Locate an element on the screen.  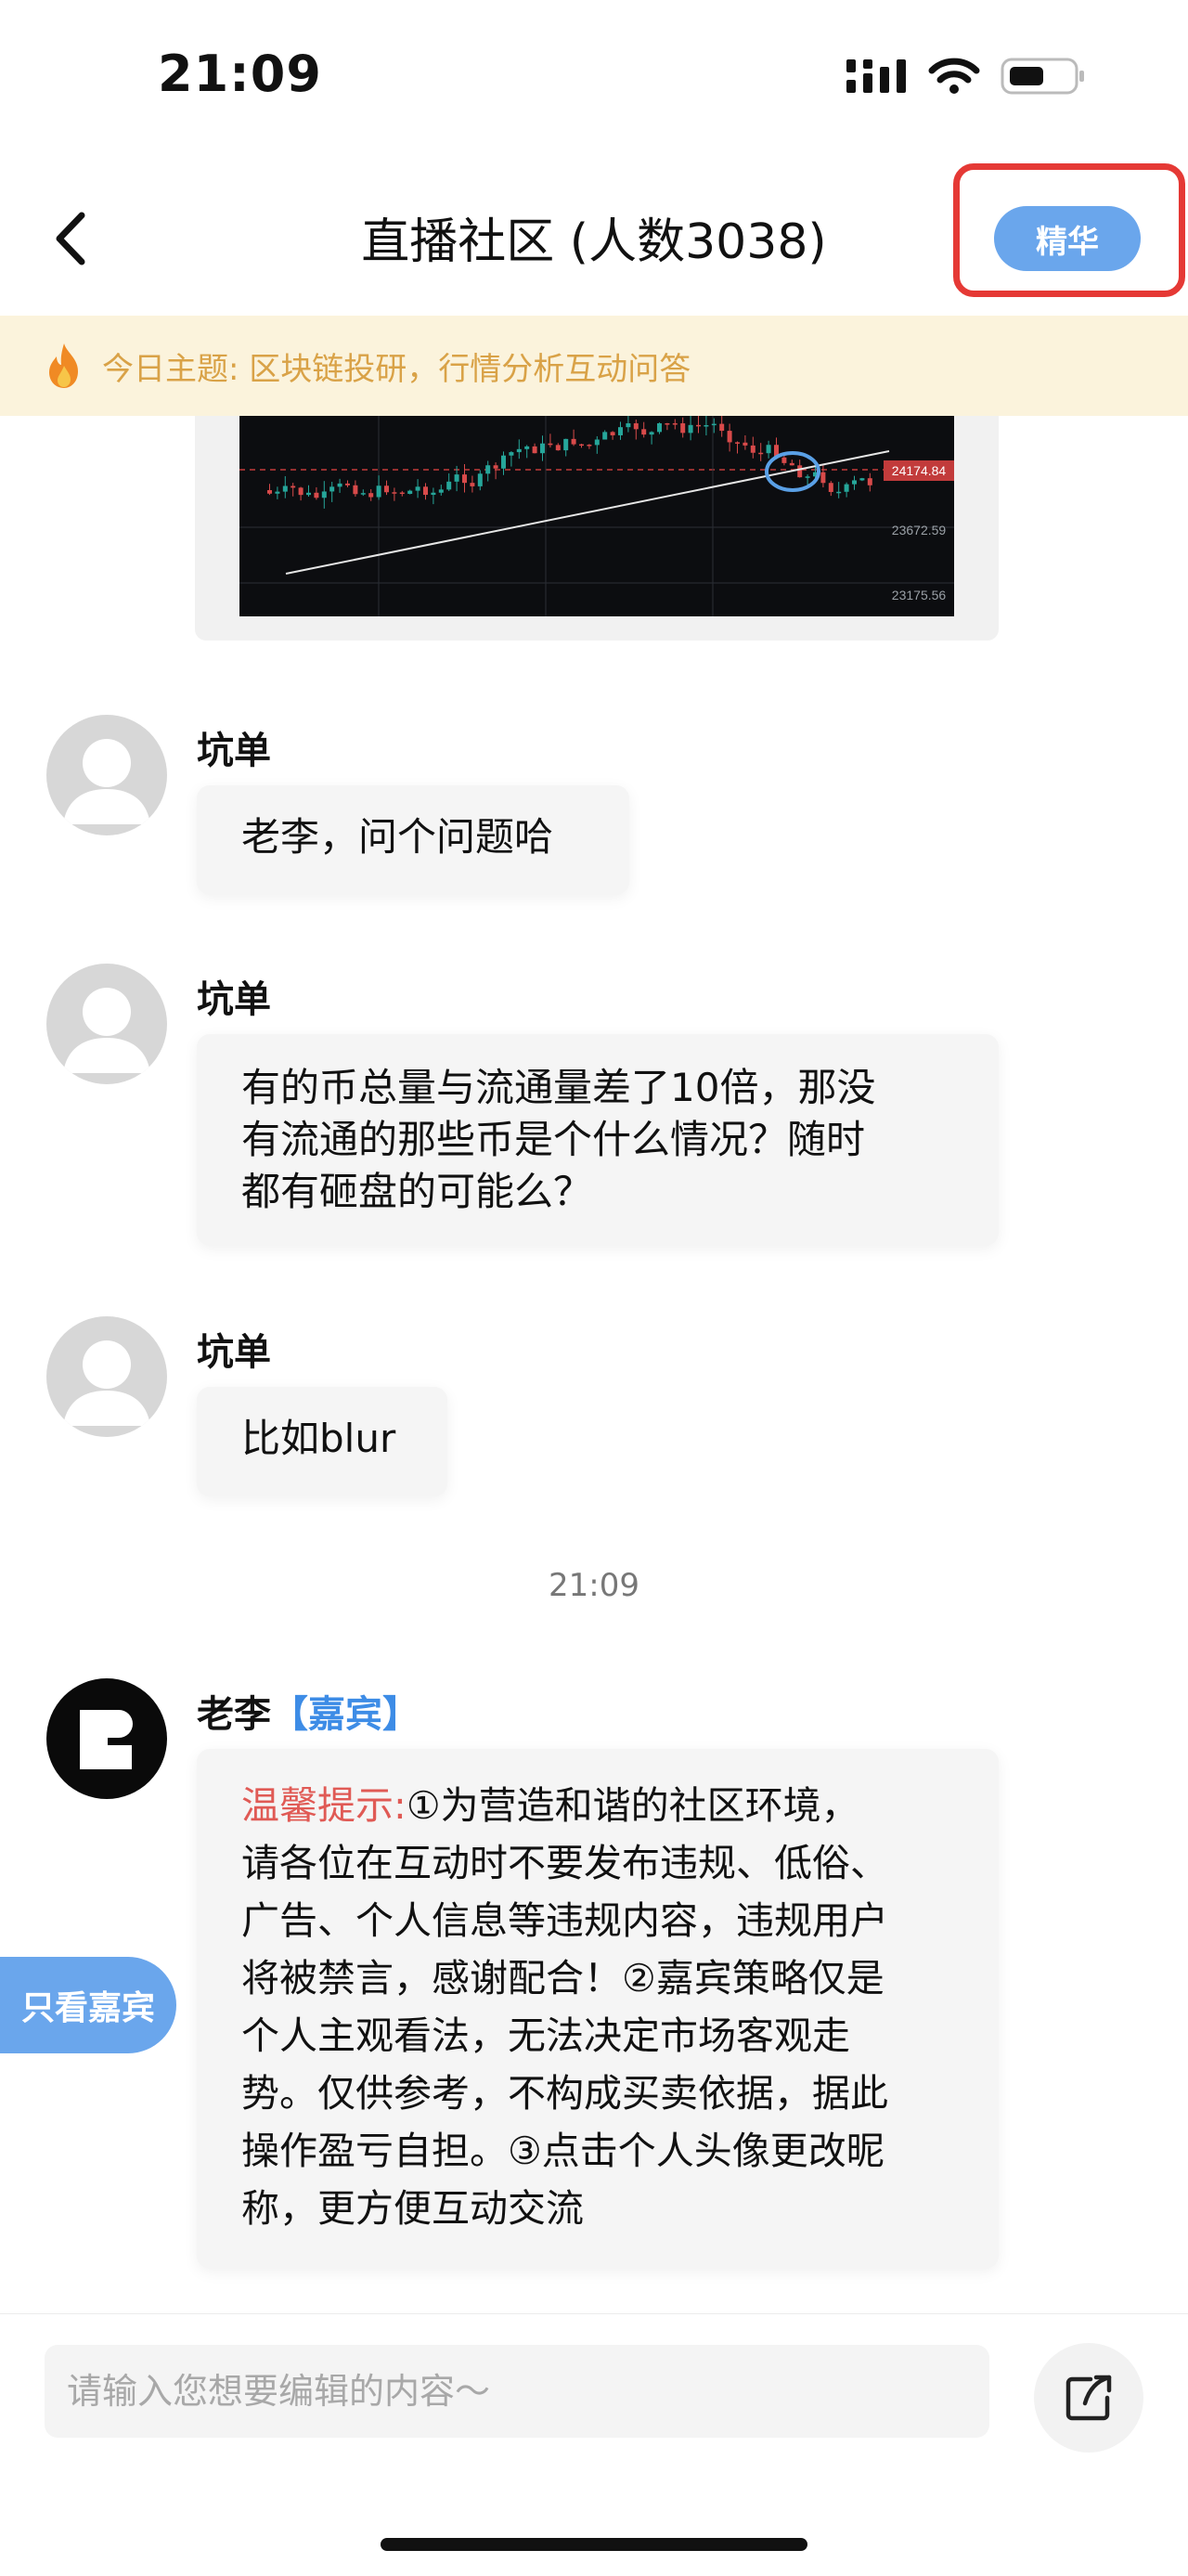
share-icon is located at coordinates (1088, 2398).